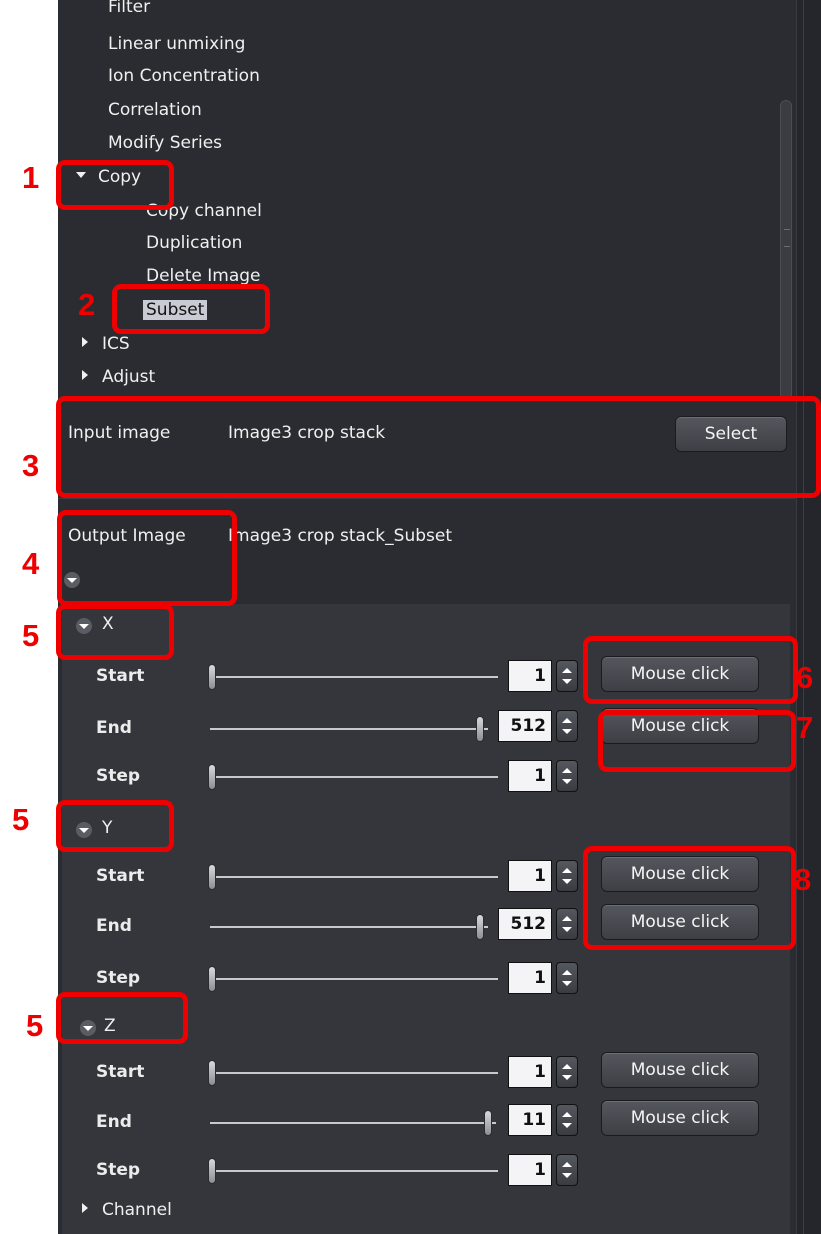  What do you see at coordinates (567, 1120) in the screenshot?
I see `z-end-spinner-icon` at bounding box center [567, 1120].